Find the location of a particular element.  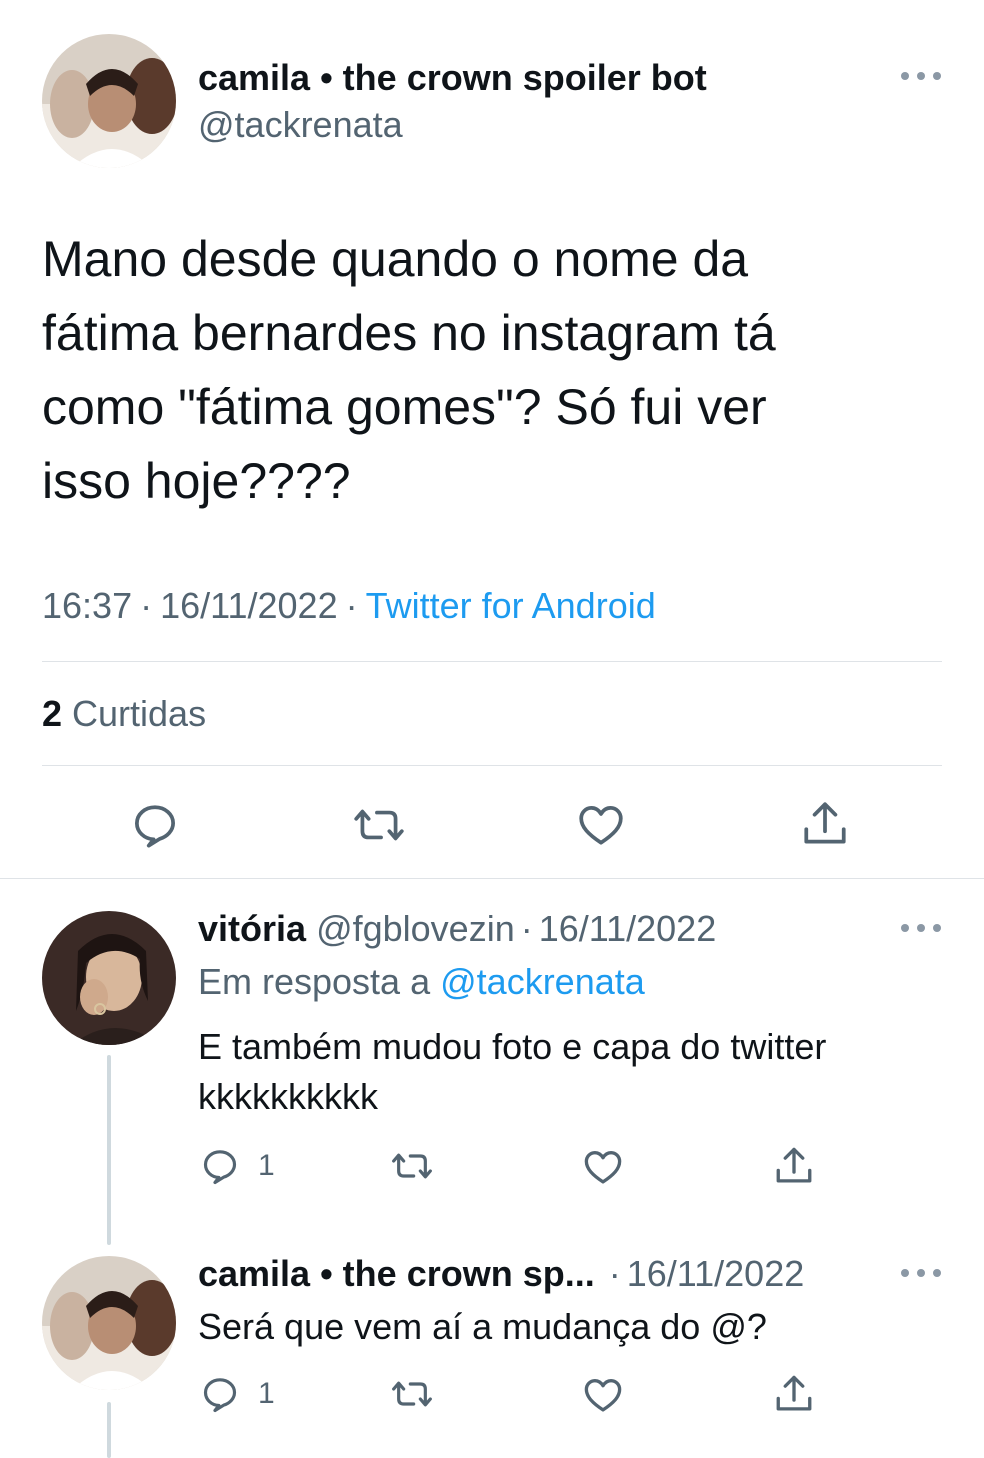

reply-header: camila • the crown sp... · 16/11/2022 is located at coordinates (501, 1274).